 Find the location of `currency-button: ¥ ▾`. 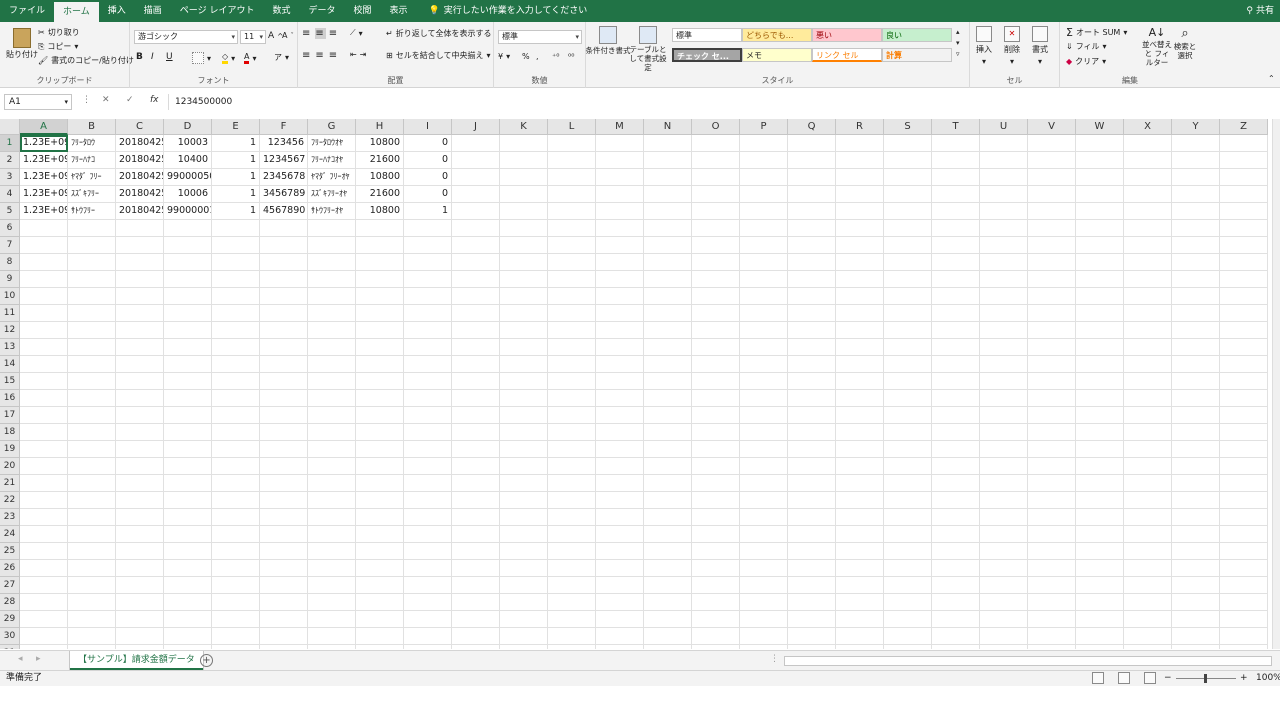

currency-button: ¥ ▾ is located at coordinates (504, 56).